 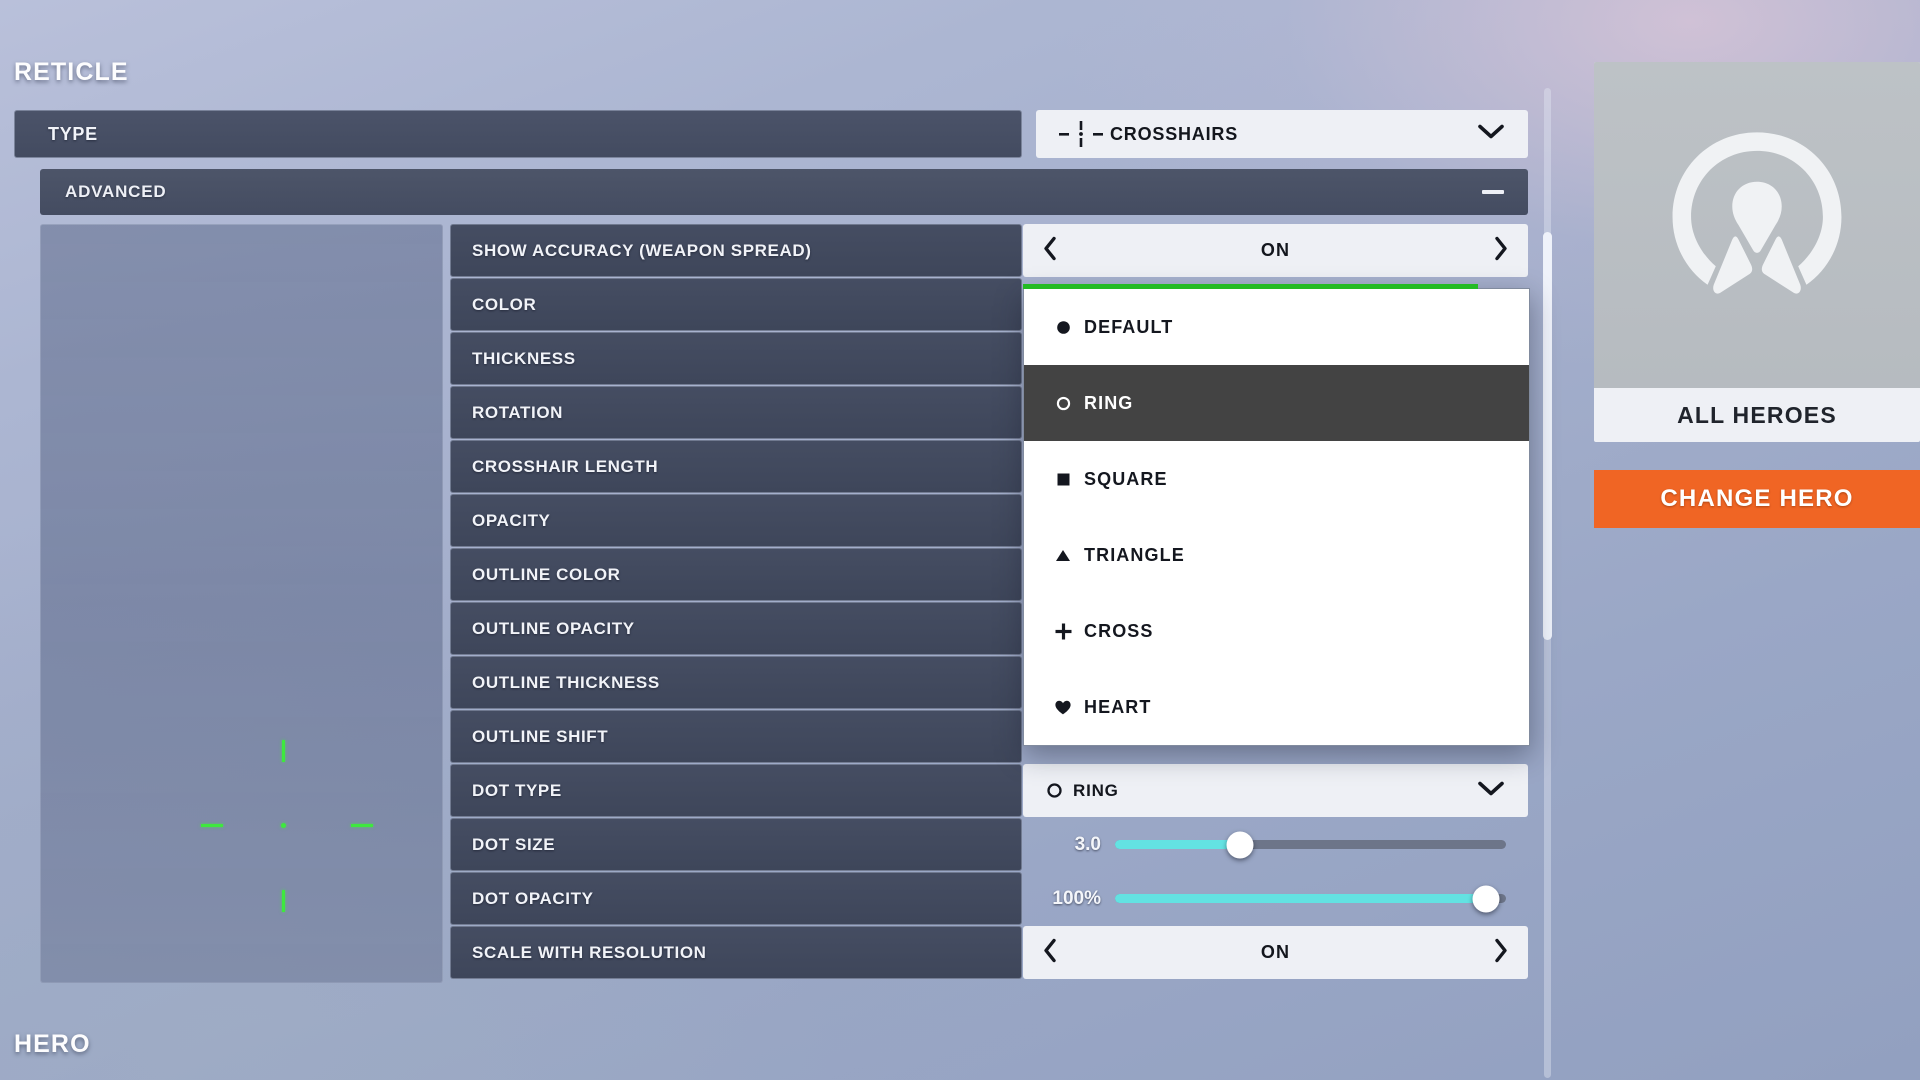 I want to click on type-dropdown: CROSSHAIRS, so click(x=1282, y=134).